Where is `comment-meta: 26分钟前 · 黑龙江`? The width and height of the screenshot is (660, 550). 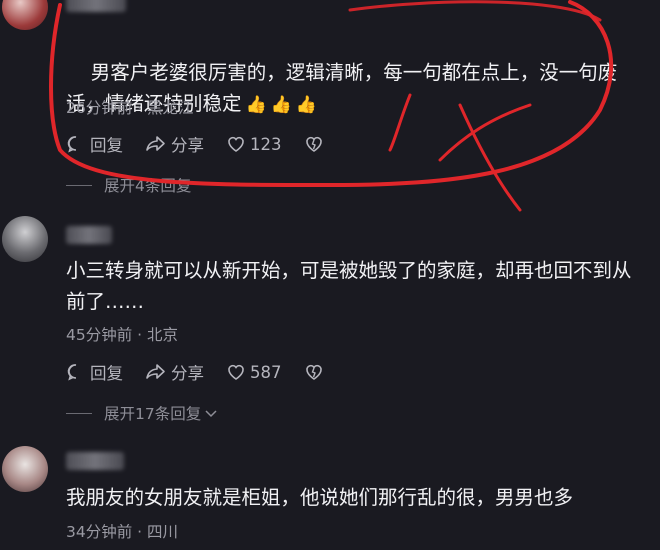 comment-meta: 26分钟前 · 黑龙江 is located at coordinates (130, 108).